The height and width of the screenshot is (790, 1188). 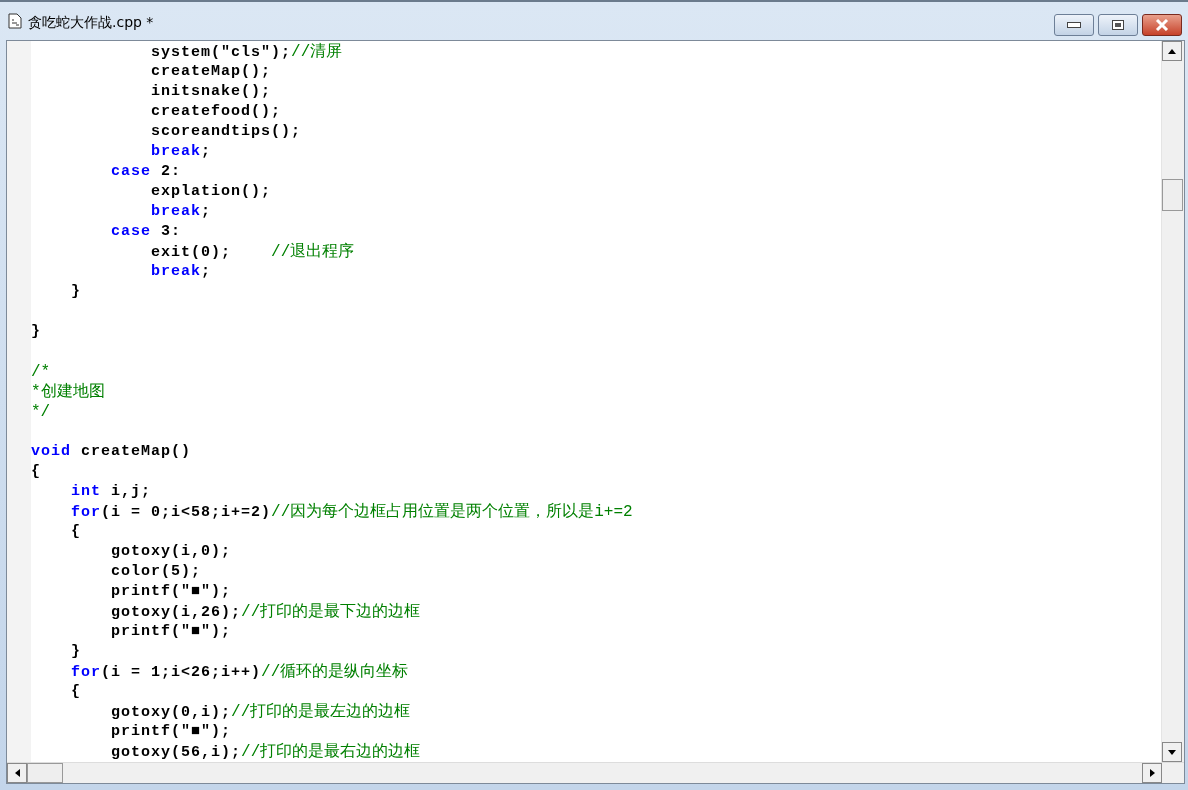 What do you see at coordinates (260, 712) in the screenshot?
I see `code-line: gotoxy(0,i);//打印的是最左边的边框` at bounding box center [260, 712].